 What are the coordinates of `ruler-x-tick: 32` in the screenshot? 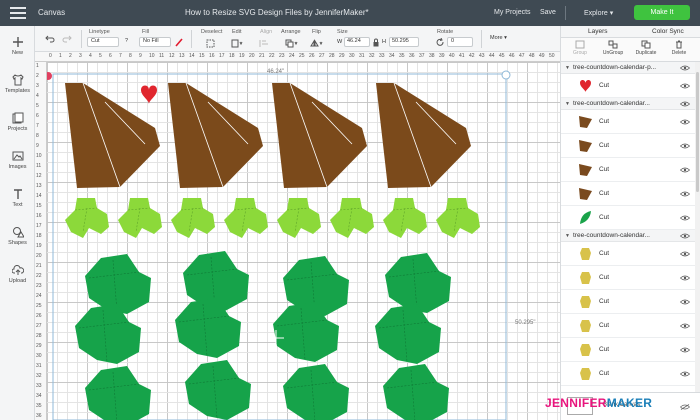 It's located at (372, 56).